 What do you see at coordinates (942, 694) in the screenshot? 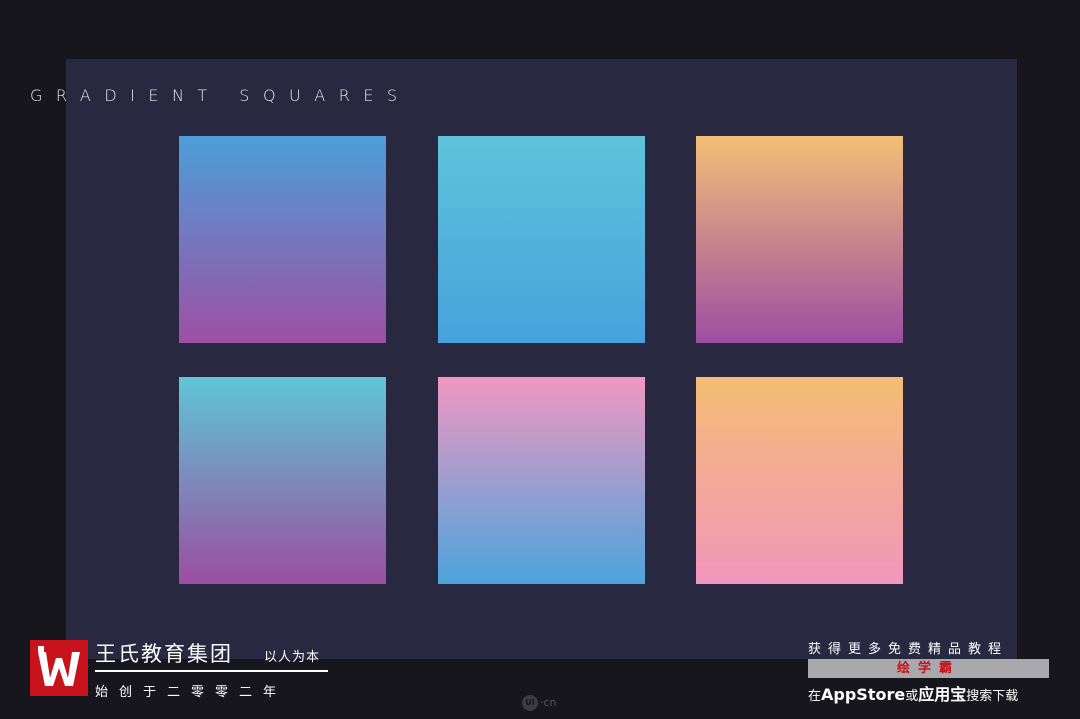
I see `promo-yyb: 应用宝` at bounding box center [942, 694].